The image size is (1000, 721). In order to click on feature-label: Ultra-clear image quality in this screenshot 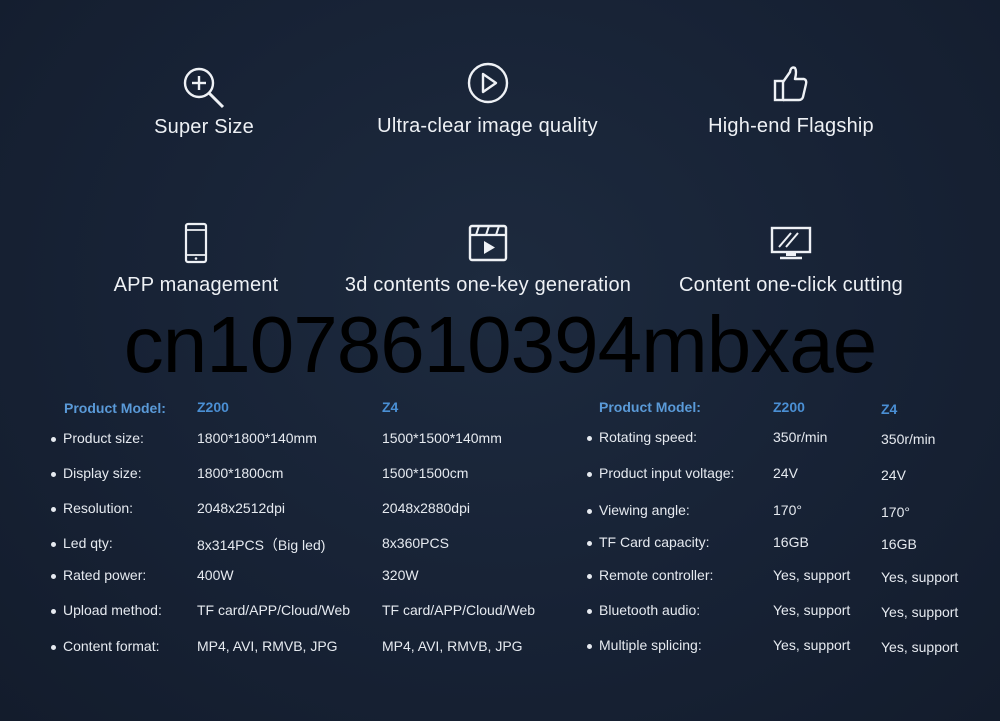, I will do `click(487, 126)`.